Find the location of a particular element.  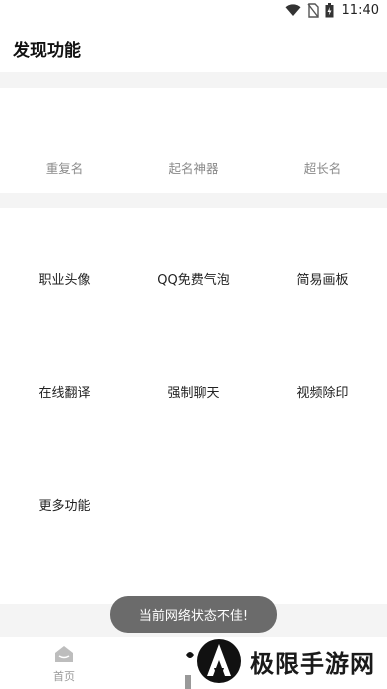

watermark: 极限手游网 is located at coordinates (285, 661).